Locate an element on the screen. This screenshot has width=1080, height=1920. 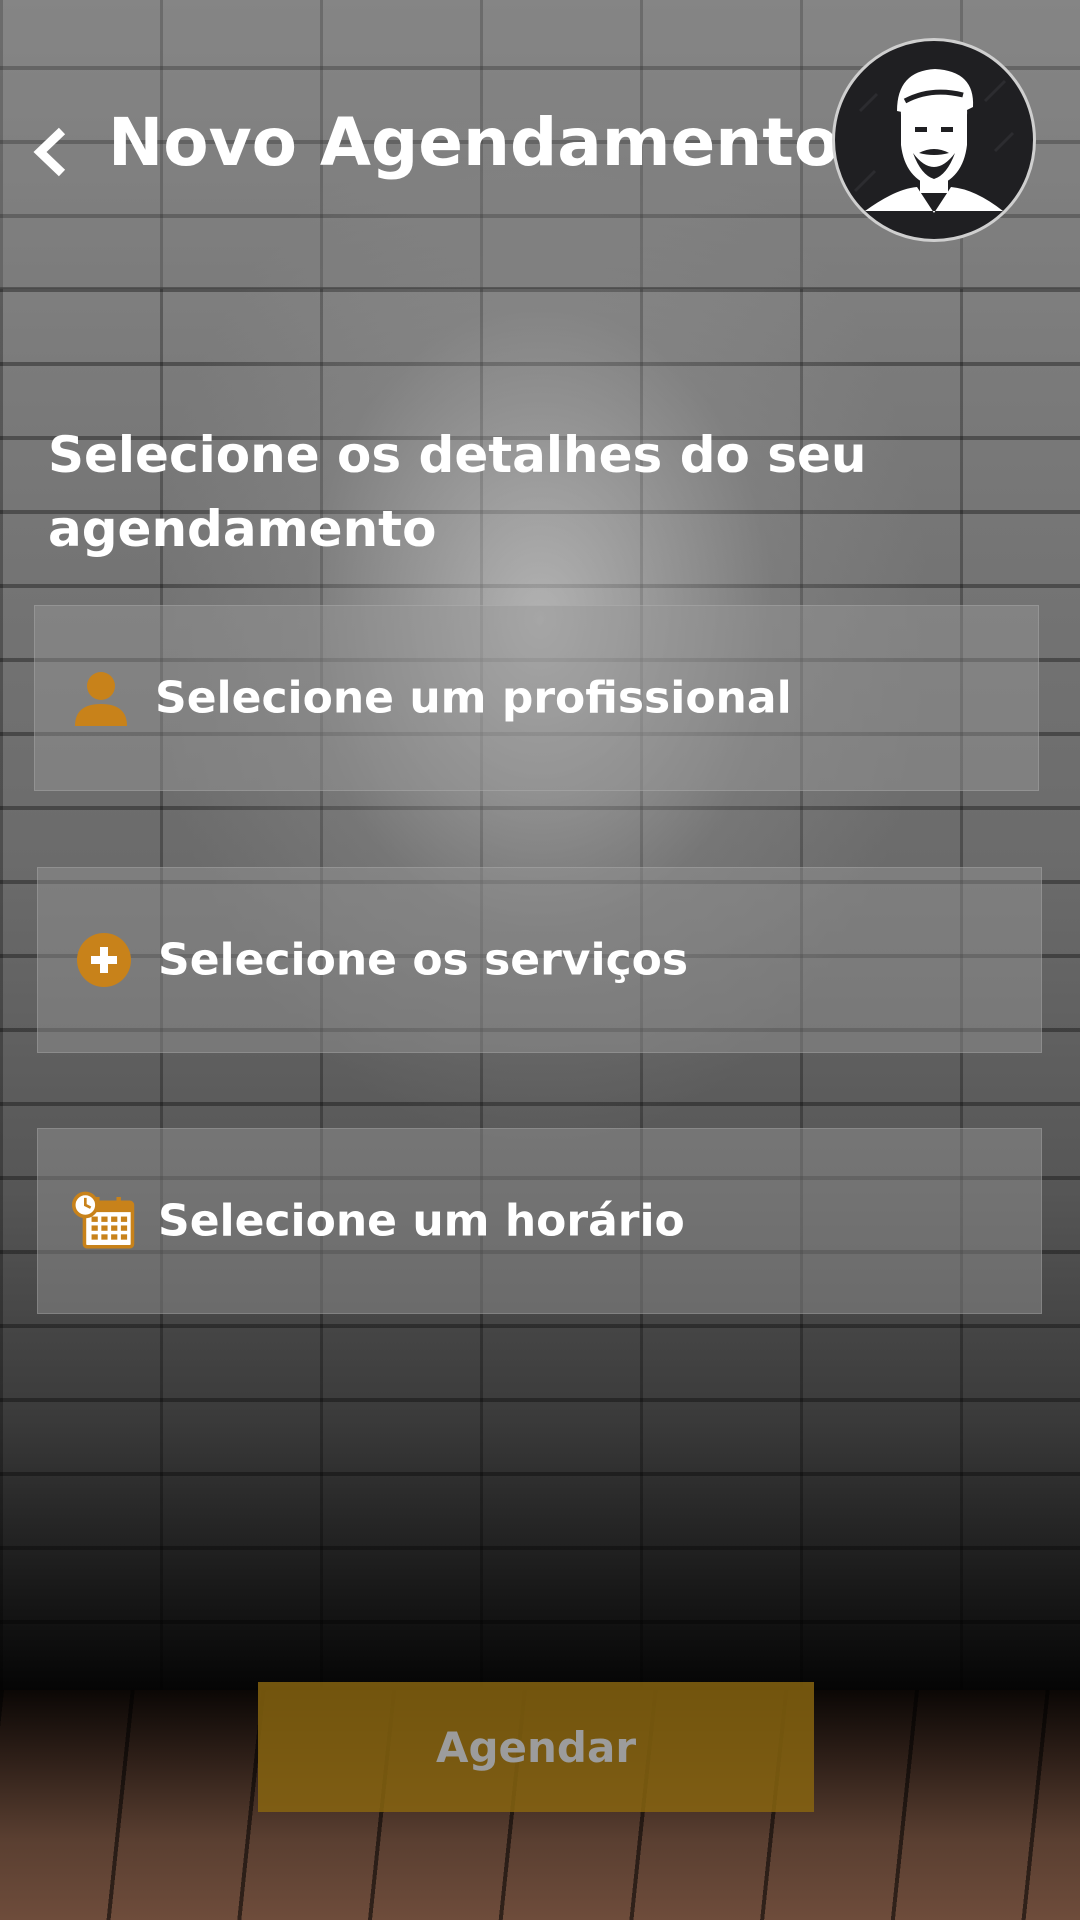
schedule-button-label: Agendar is located at coordinates (536, 1747).